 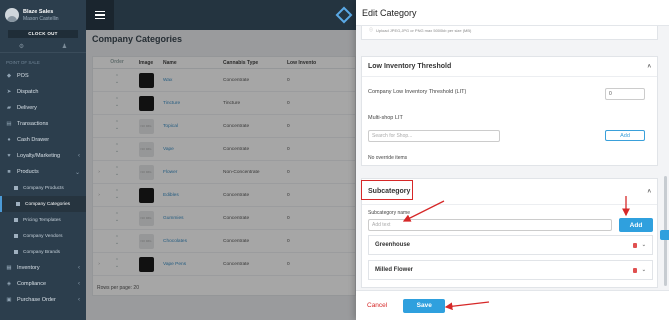 I want to click on user-name: Blaze Sales, so click(x=38, y=11).